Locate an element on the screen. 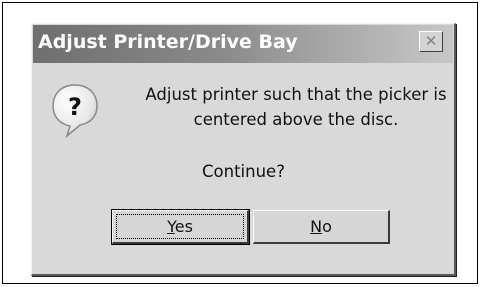 Image resolution: width=481 pixels, height=287 pixels. close-button: ✕ is located at coordinates (431, 41).